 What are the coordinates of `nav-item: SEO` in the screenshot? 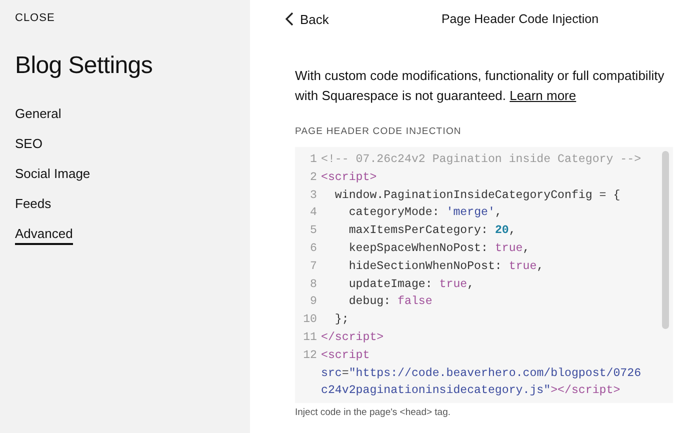 It's located at (28, 145).